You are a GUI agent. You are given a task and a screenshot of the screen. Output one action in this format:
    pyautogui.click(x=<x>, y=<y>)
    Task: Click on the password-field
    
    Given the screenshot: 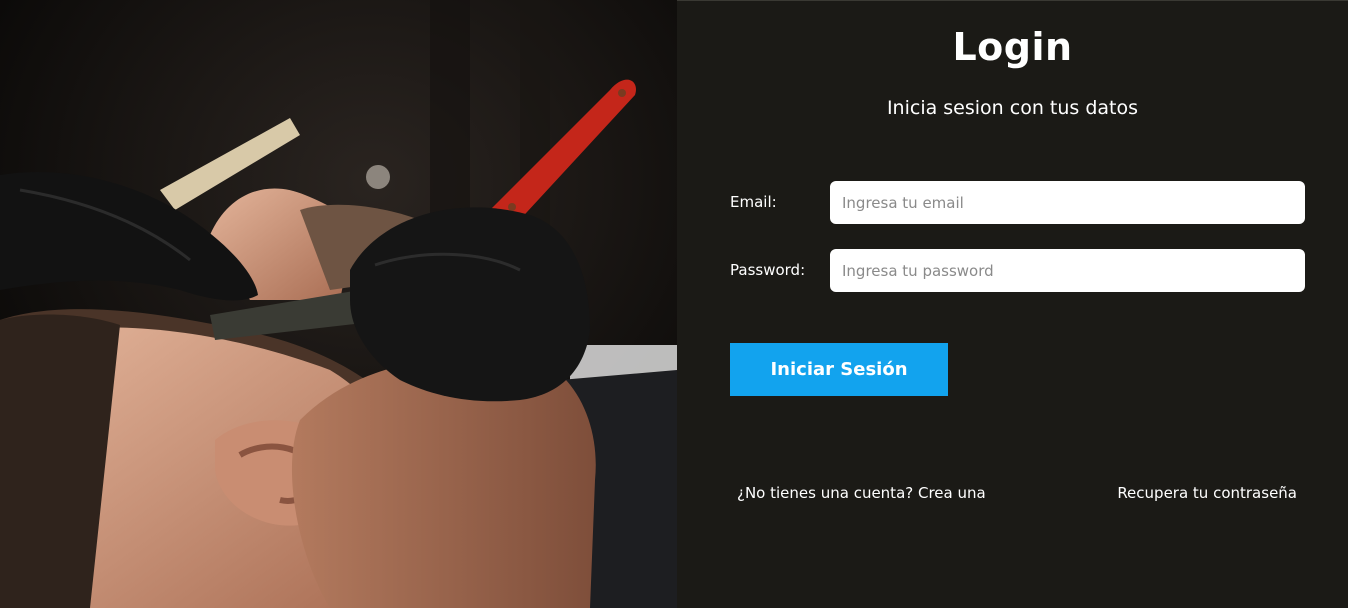 What is the action you would take?
    pyautogui.click(x=1067, y=270)
    